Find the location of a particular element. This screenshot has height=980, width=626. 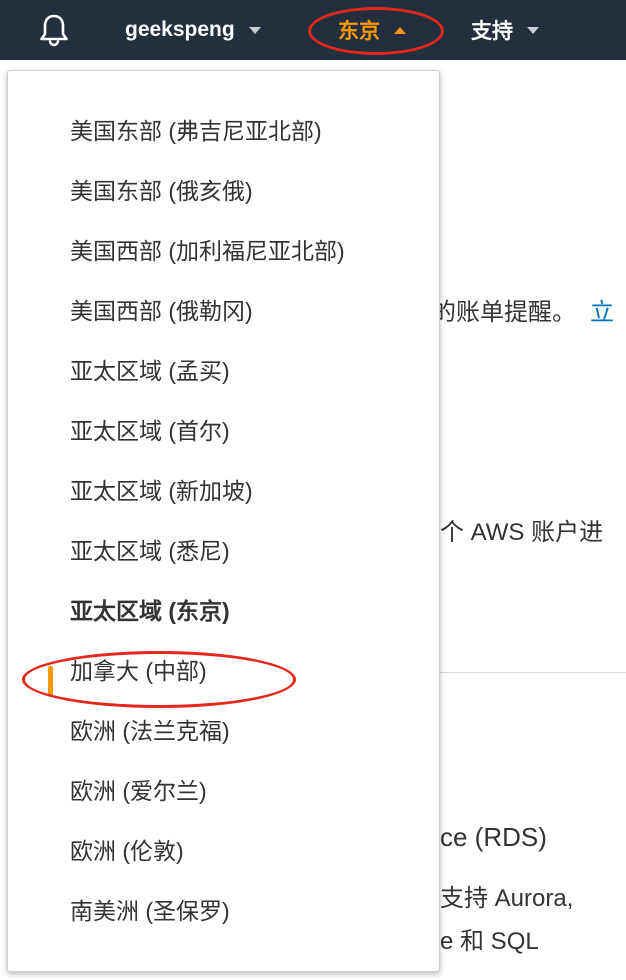

region-item-ap-south-1: 亚太区域 (孟买) is located at coordinates (150, 371).